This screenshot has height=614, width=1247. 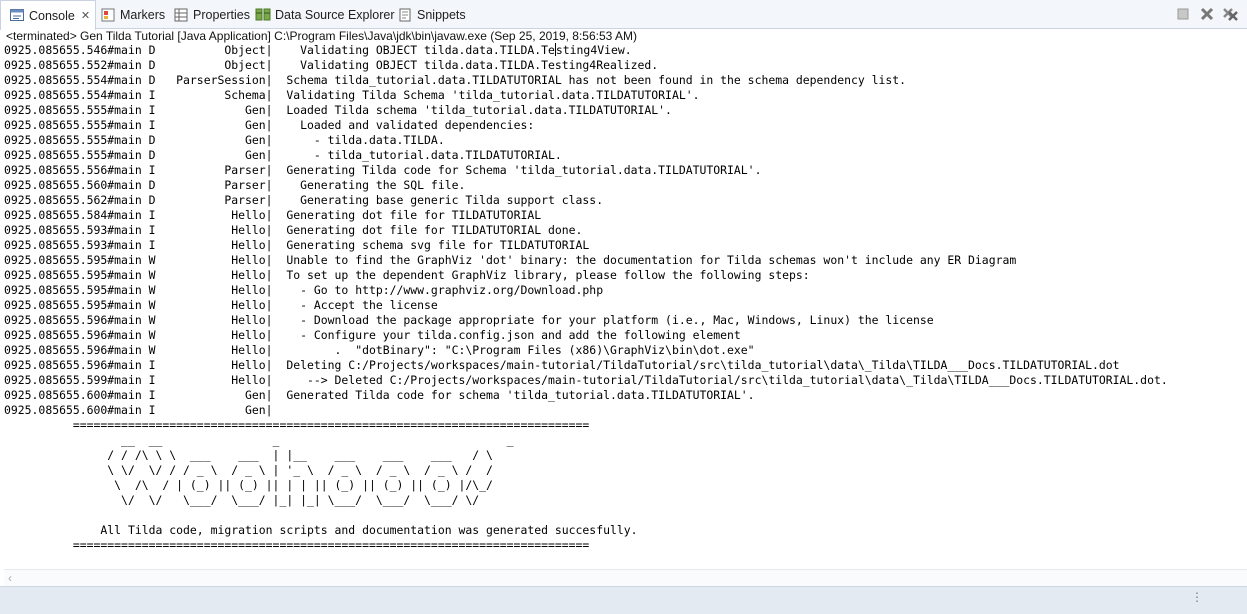 I want to click on log-prefix: 0925.085655.599#main I Hello|, so click(x=145, y=380).